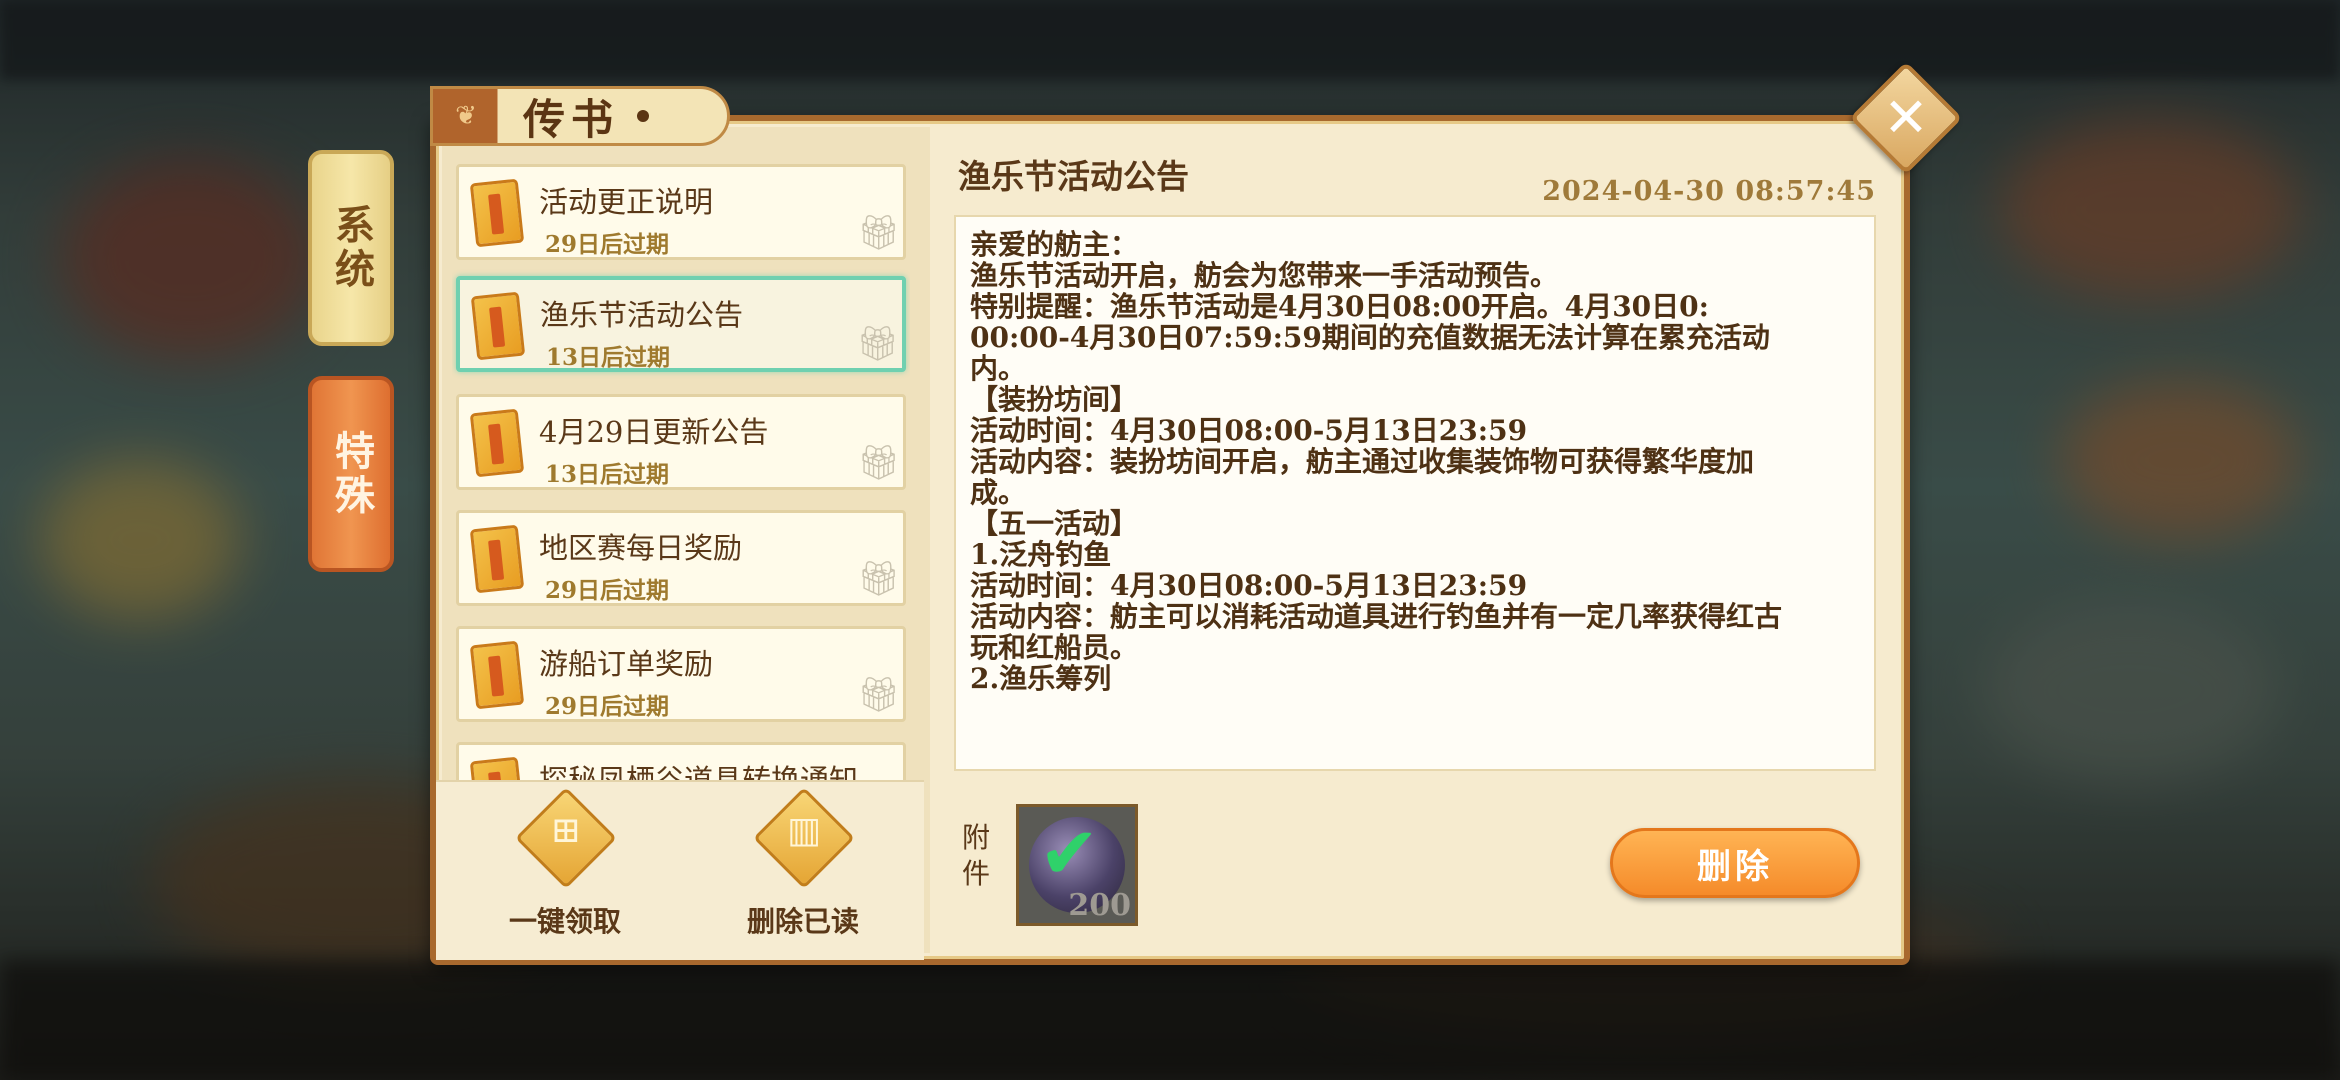  Describe the element at coordinates (643, 116) in the screenshot. I see `banner-dot` at that location.